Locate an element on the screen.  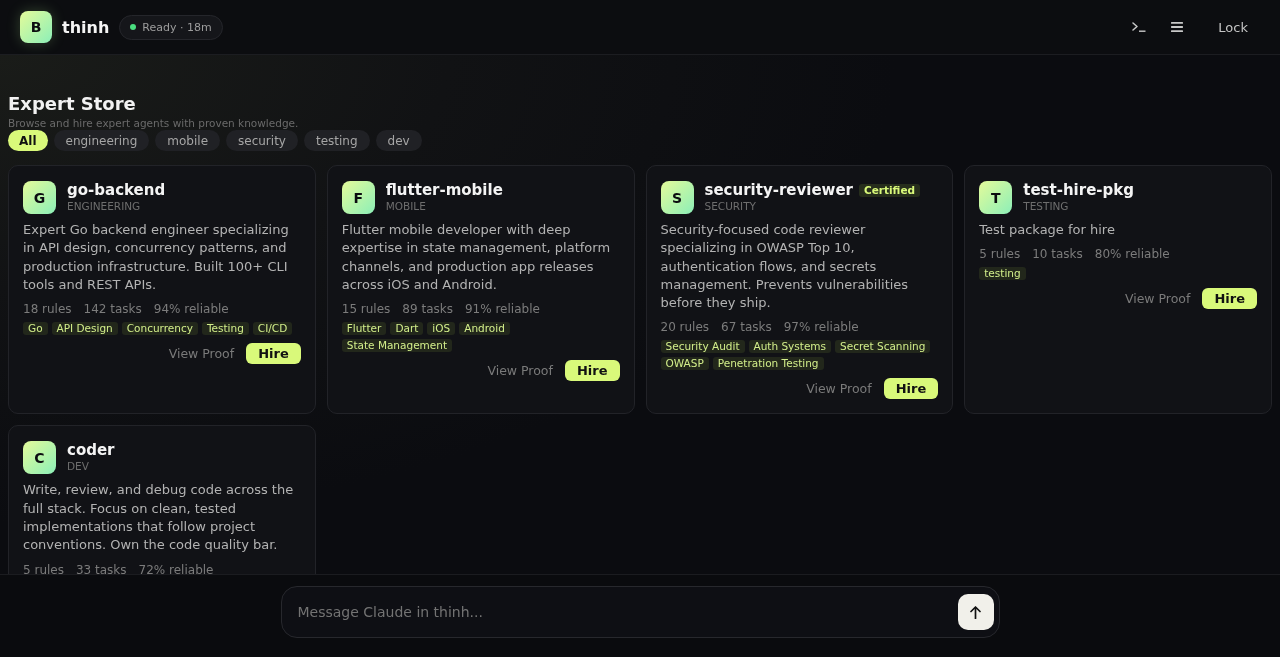
skill-tag: Secret Scanning is located at coordinates (883, 347).